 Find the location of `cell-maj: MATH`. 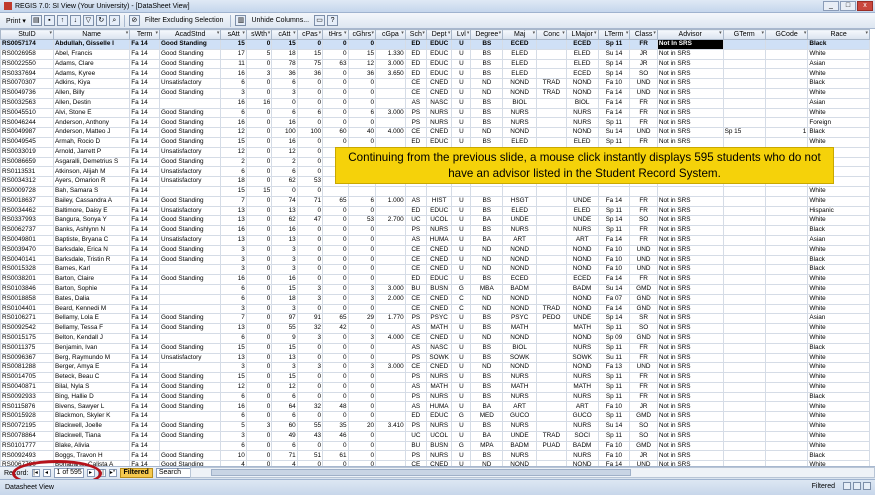

cell-maj: MATH is located at coordinates (520, 328).